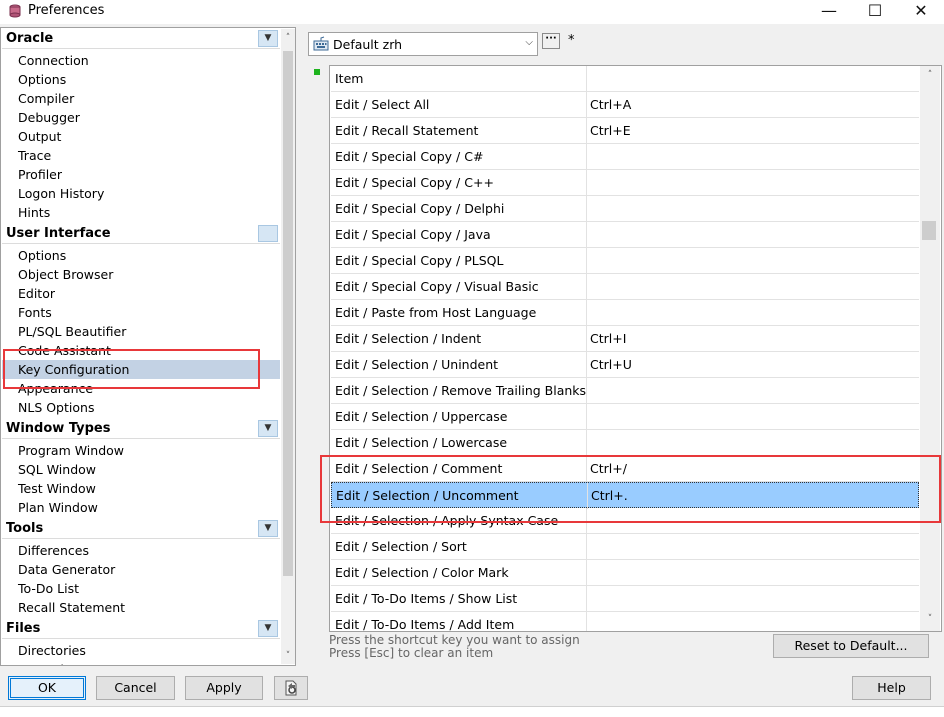  I want to click on tree-item: To-Do List, so click(48, 588).